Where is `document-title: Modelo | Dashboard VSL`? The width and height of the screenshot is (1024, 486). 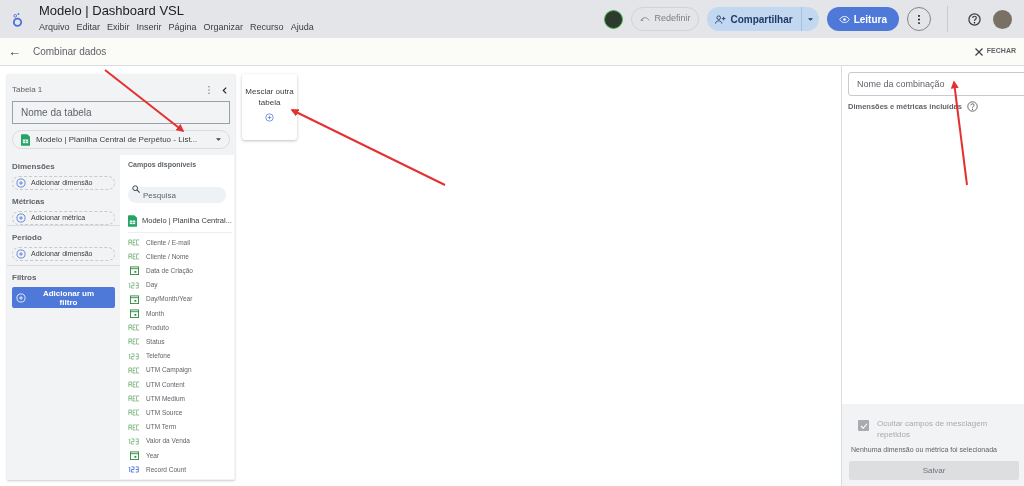
document-title: Modelo | Dashboard VSL is located at coordinates (112, 11).